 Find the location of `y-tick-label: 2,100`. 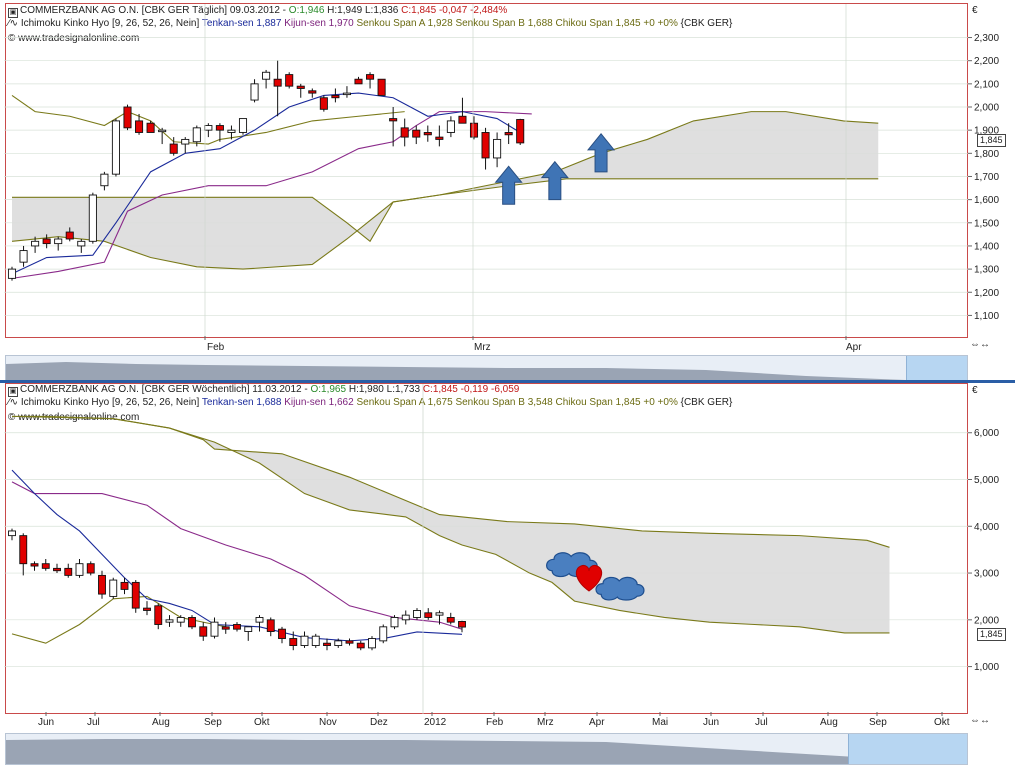

y-tick-label: 2,100 is located at coordinates (986, 84).